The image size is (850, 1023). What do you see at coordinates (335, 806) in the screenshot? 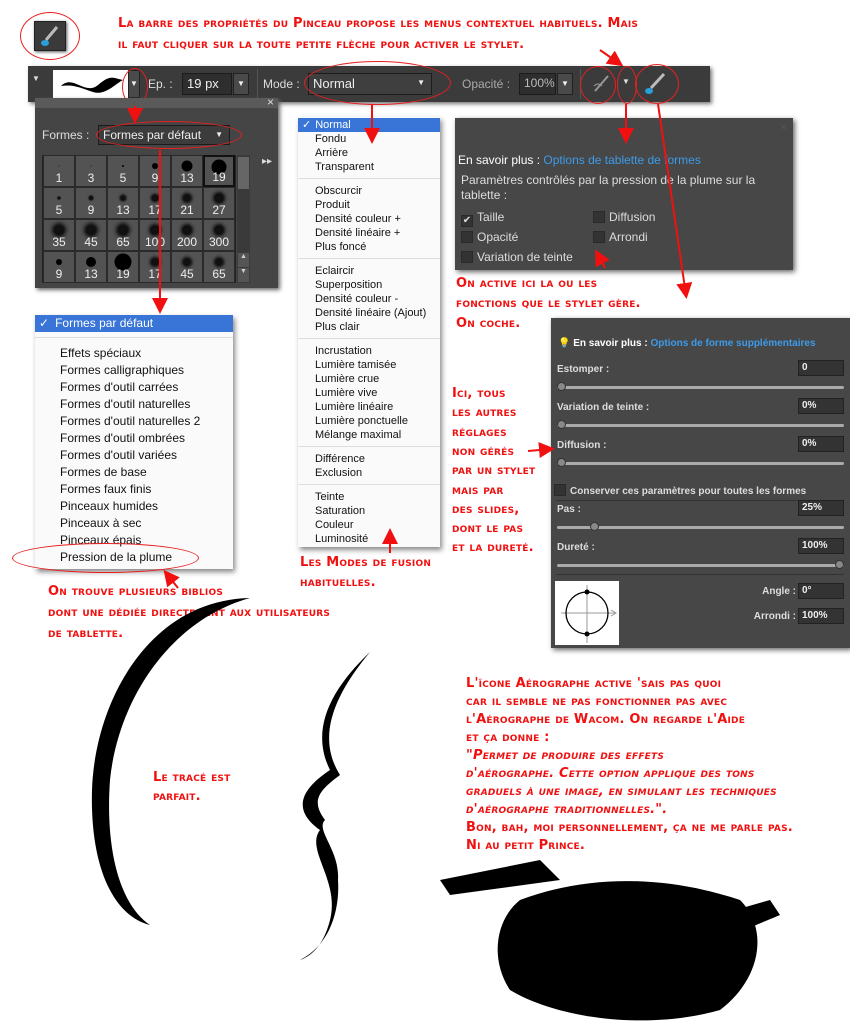
I see `stroke-squiggle` at bounding box center [335, 806].